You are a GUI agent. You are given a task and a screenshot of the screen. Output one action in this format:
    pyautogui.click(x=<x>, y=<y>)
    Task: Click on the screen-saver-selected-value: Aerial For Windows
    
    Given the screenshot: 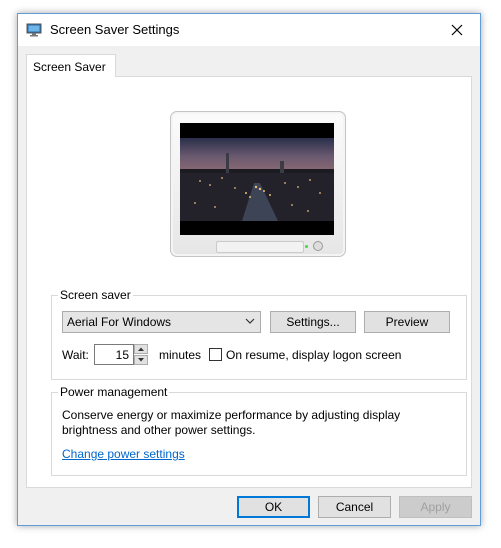 What is the action you would take?
    pyautogui.click(x=119, y=322)
    